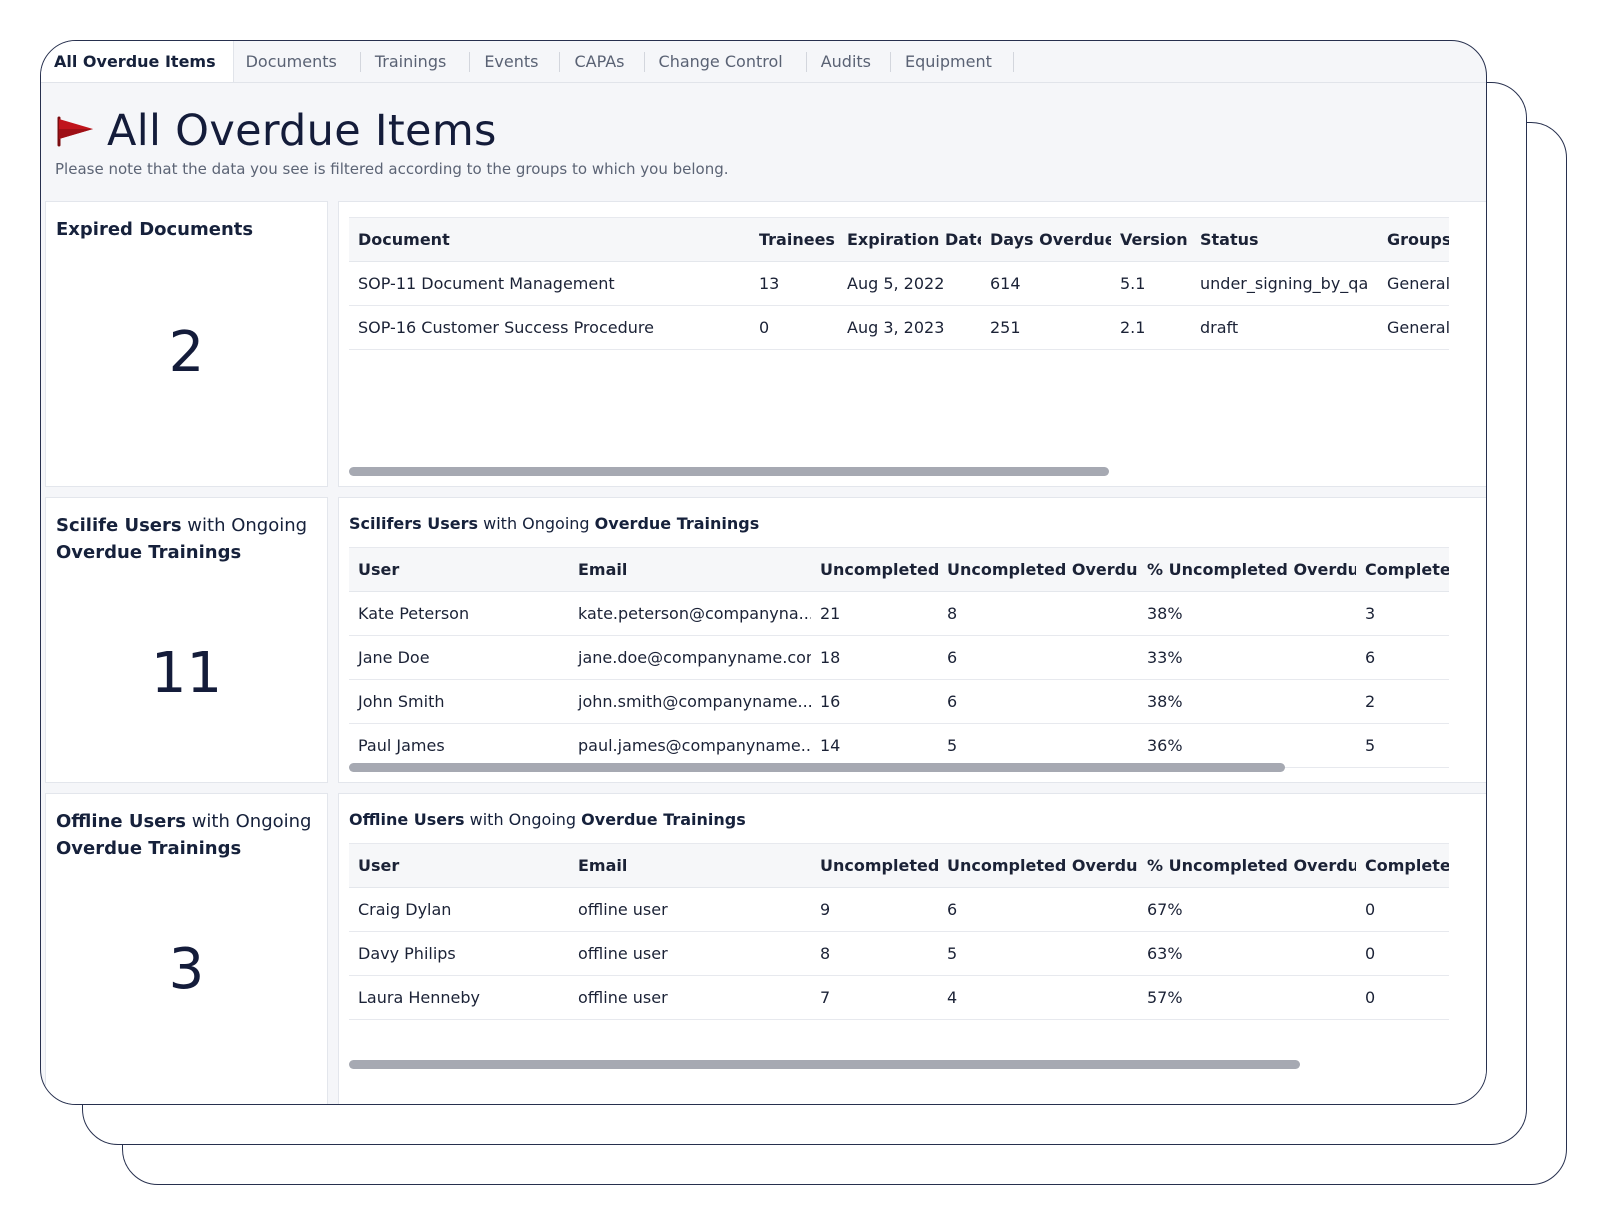 The width and height of the screenshot is (1601, 1221). What do you see at coordinates (137, 61) in the screenshot?
I see `tab-all-overdue-items: All Overdue Items` at bounding box center [137, 61].